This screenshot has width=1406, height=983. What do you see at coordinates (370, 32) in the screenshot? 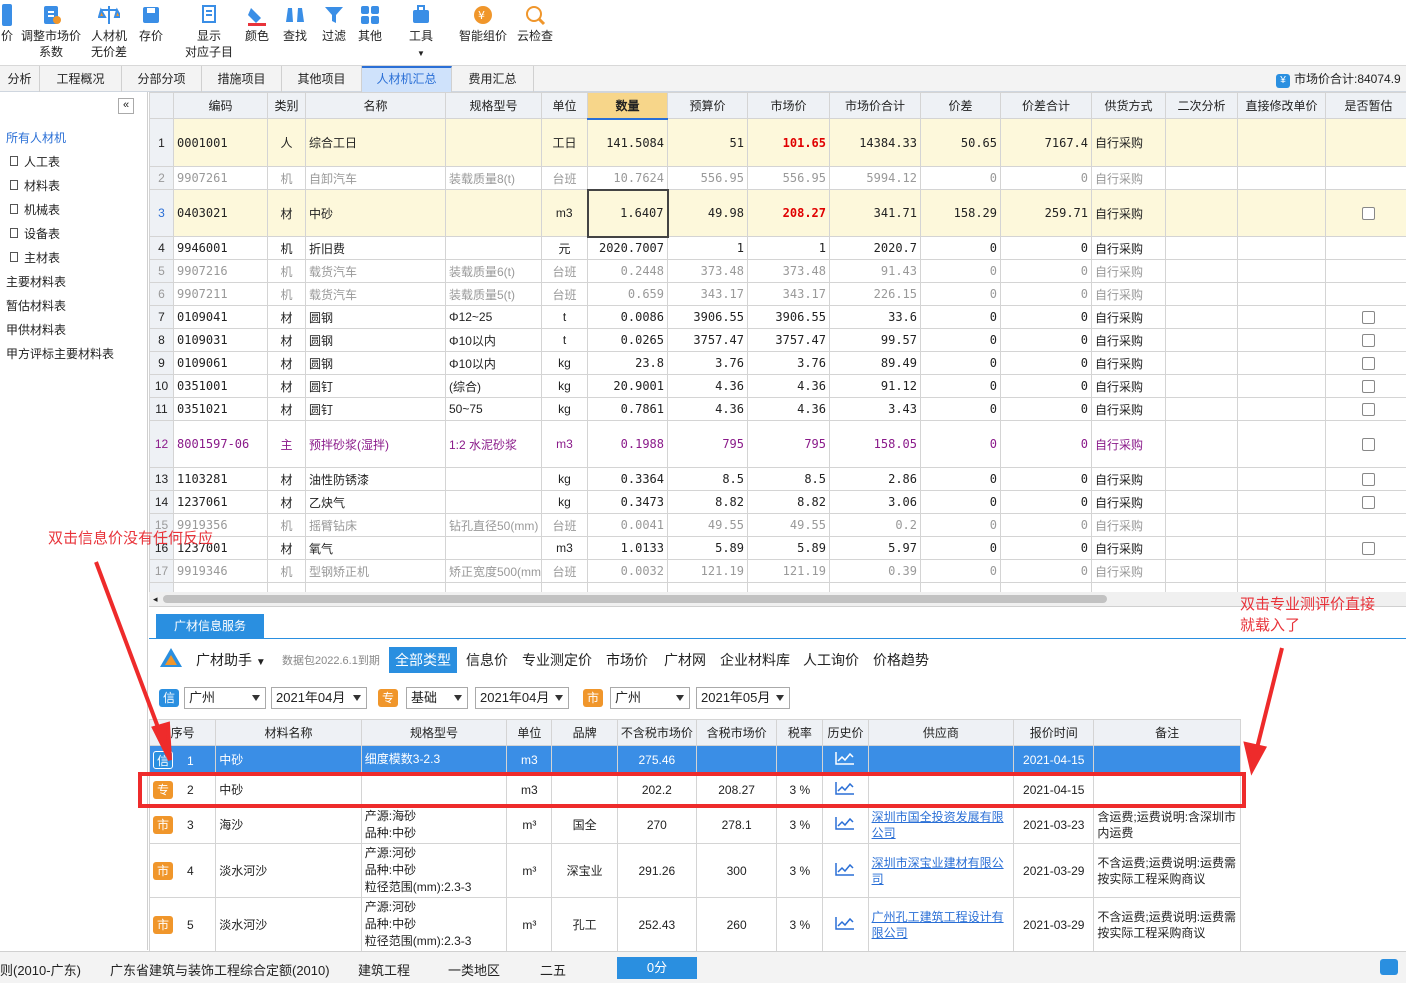
I see `other-button: 其他` at bounding box center [370, 32].